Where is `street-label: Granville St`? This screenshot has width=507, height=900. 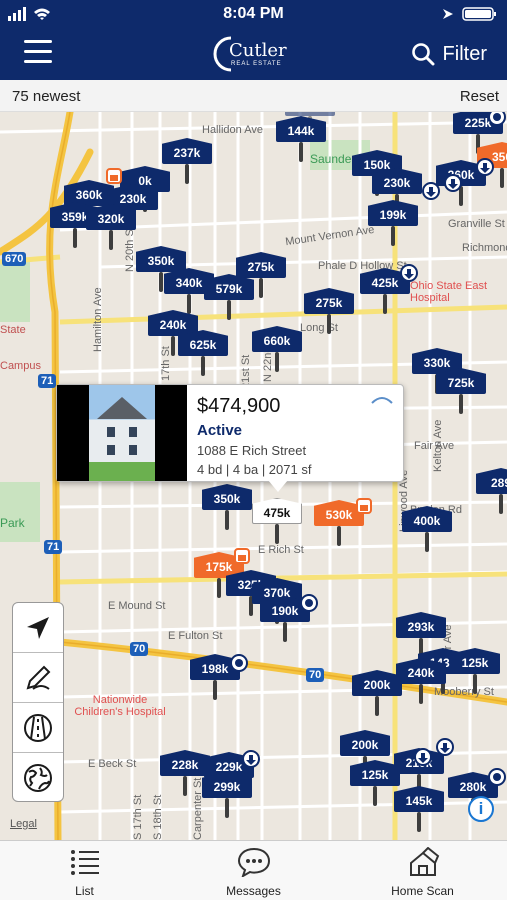
street-label: Granville St is located at coordinates (476, 224).